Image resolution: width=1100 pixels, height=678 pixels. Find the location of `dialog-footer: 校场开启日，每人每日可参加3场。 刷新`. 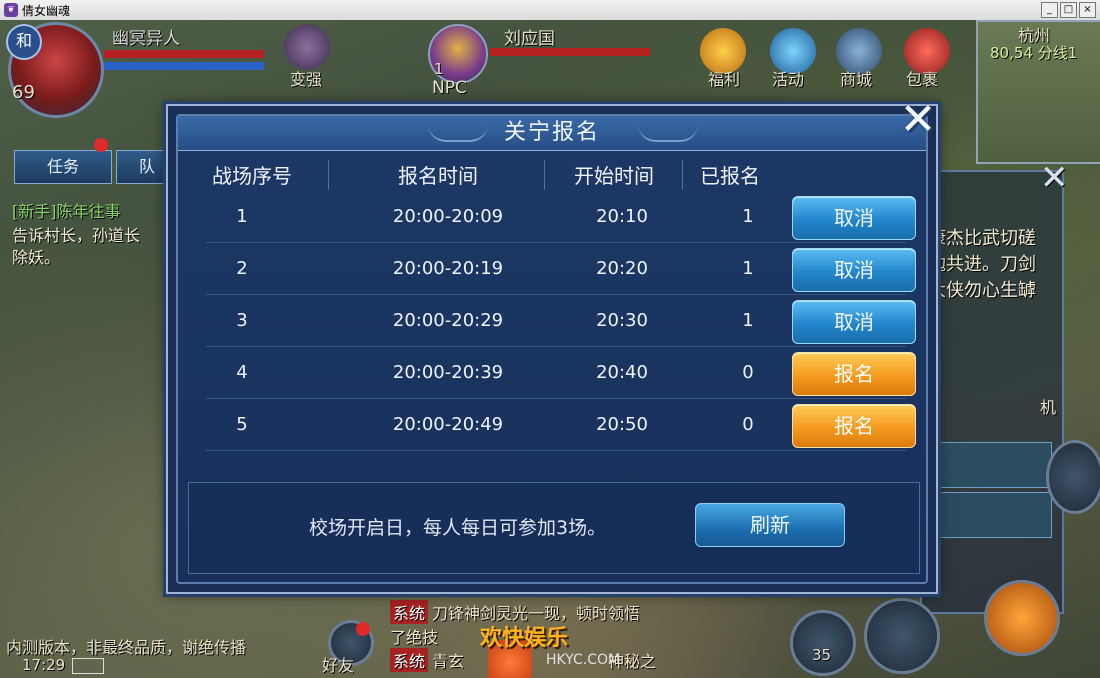

dialog-footer: 校场开启日，每人每日可参加3场。 刷新 is located at coordinates (554, 528).